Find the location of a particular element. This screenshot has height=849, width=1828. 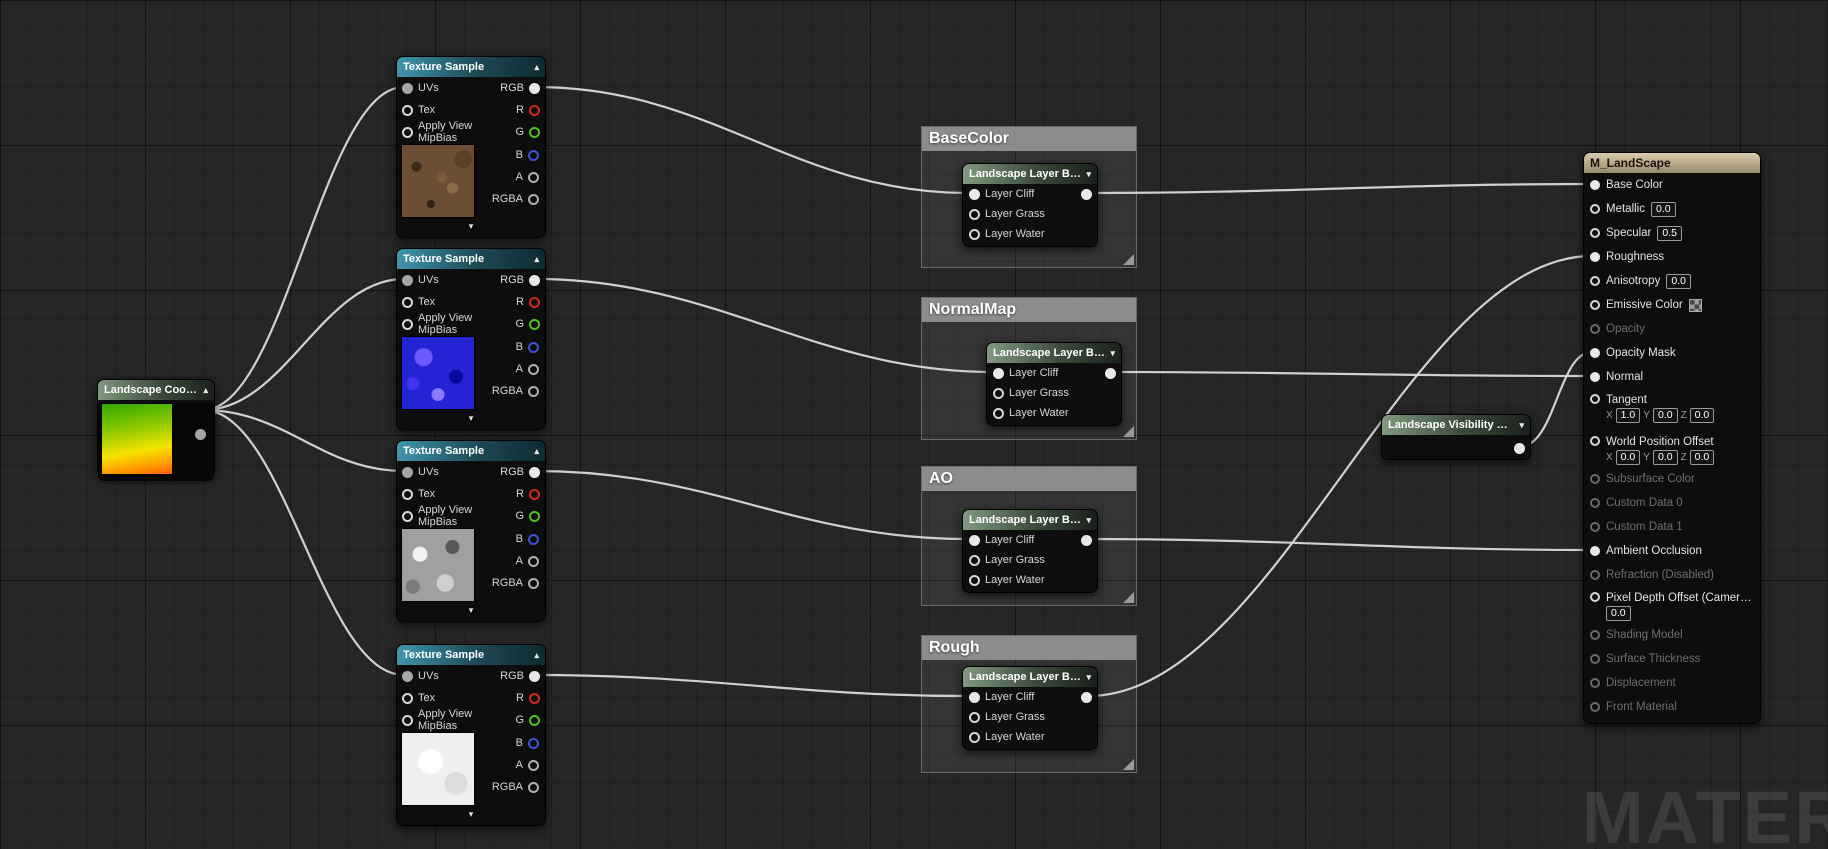

world-position-offset-pin is located at coordinates (1595, 441).